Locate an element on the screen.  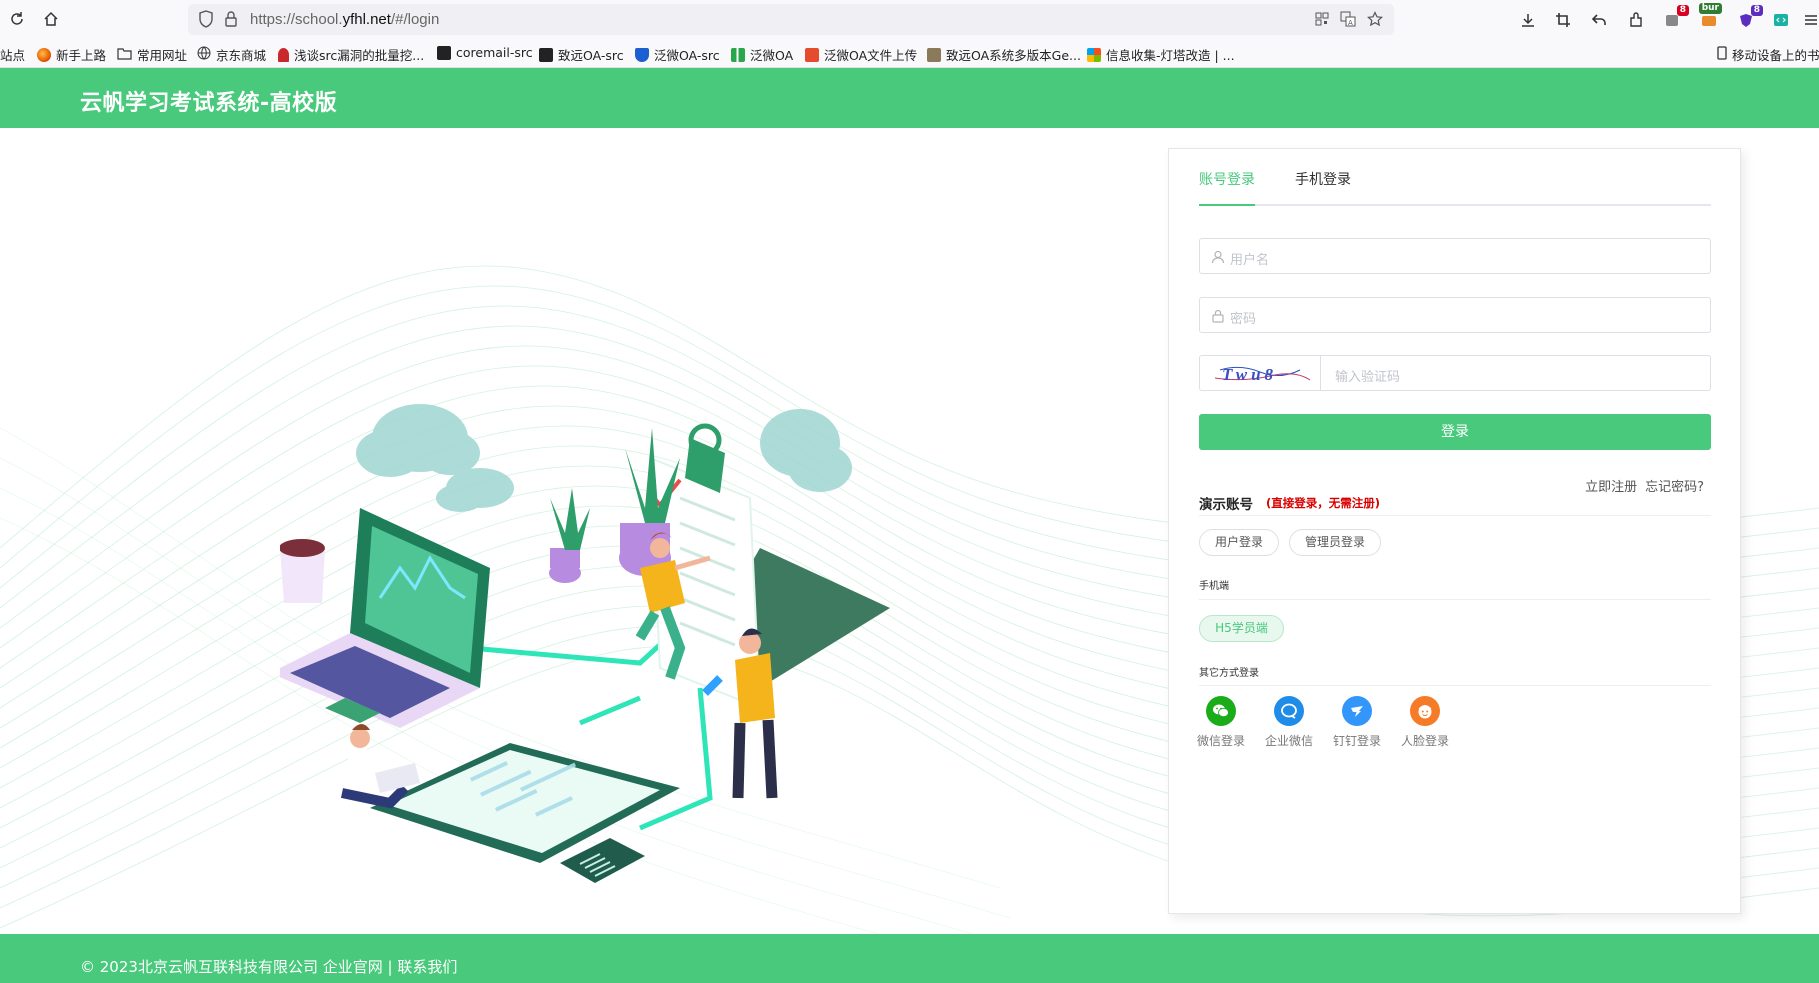
contact-us-link: 联系我们 is located at coordinates (427, 967).